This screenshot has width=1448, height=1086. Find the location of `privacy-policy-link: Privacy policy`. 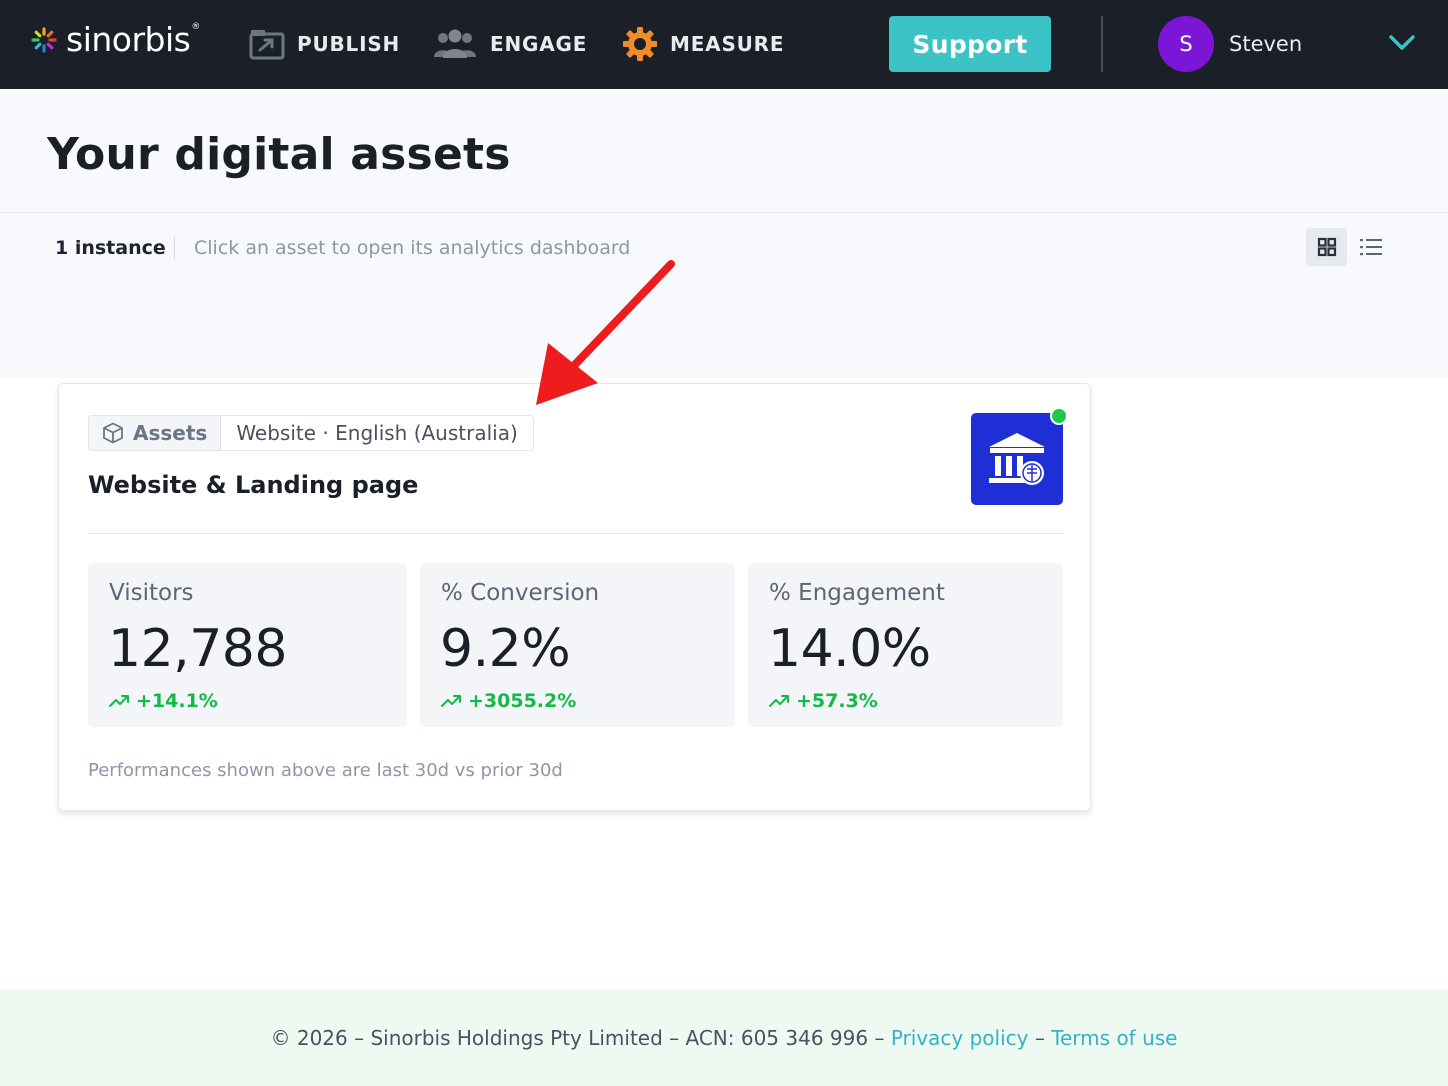

privacy-policy-link: Privacy policy is located at coordinates (960, 1038).